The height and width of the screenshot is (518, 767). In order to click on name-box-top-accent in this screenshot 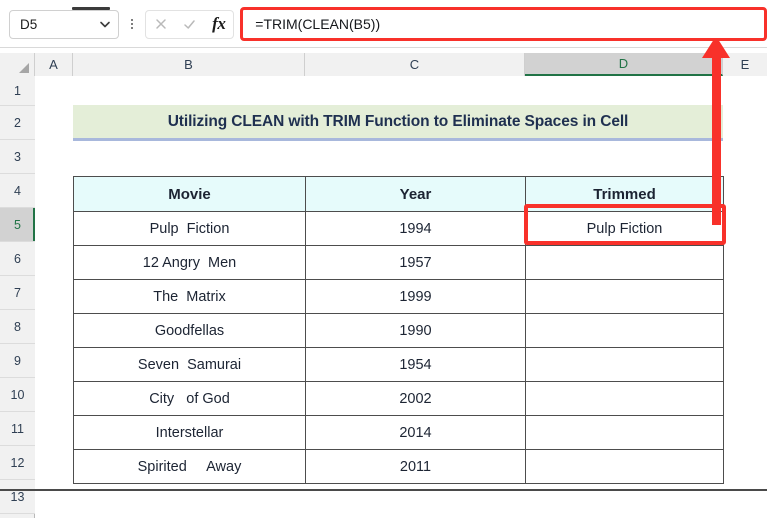, I will do `click(90, 8)`.